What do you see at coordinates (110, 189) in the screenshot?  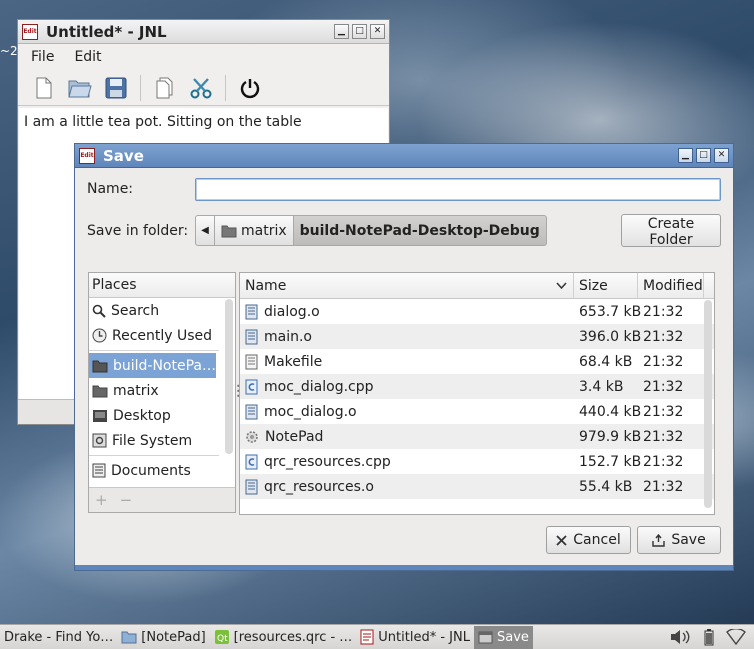 I see `name-label-row: Name:` at bounding box center [110, 189].